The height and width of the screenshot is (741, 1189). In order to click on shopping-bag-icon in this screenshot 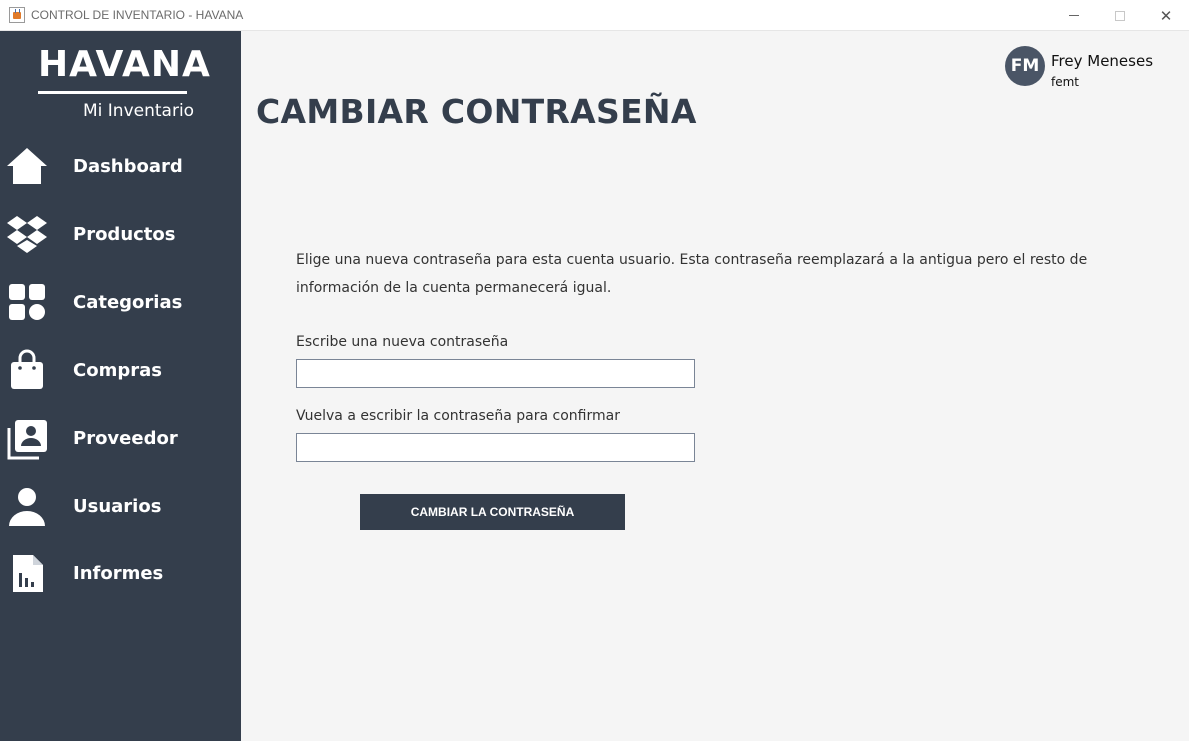, I will do `click(27, 370)`.